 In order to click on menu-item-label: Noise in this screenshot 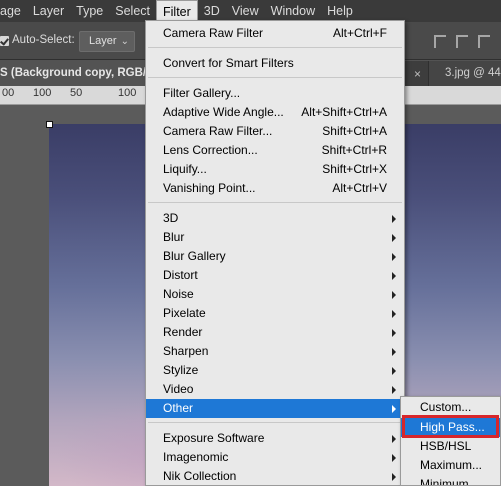, I will do `click(178, 294)`.